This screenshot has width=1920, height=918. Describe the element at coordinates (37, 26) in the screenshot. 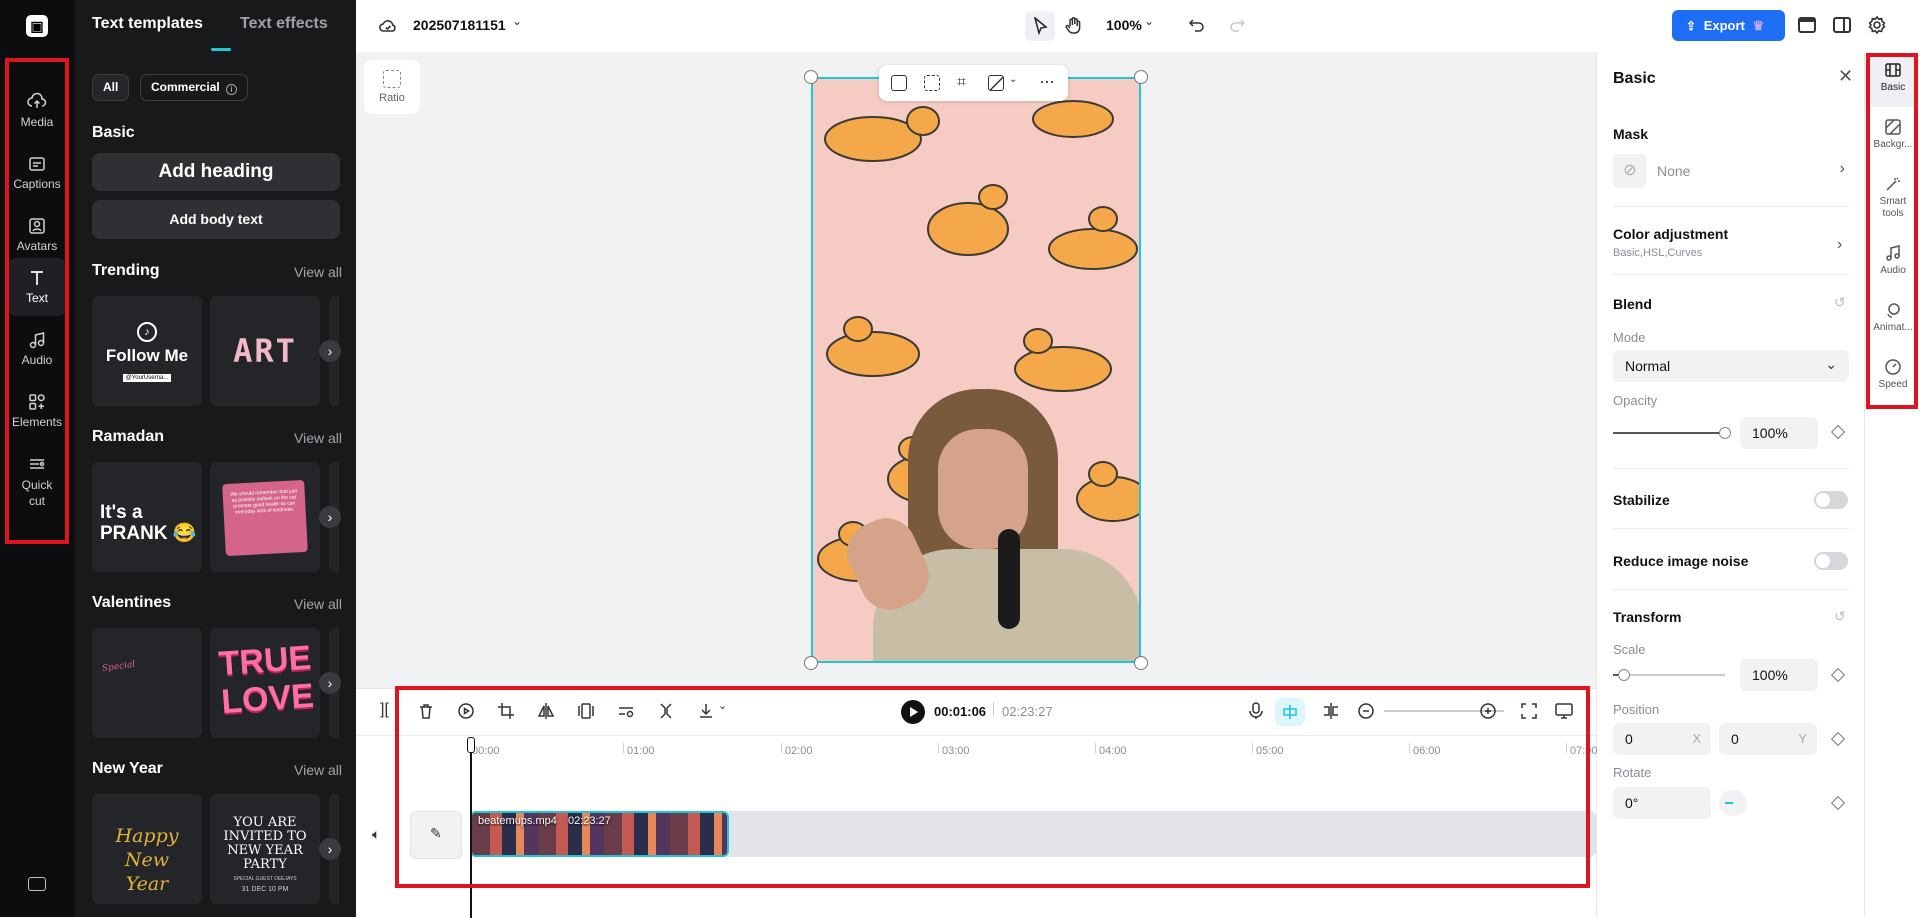

I see `app-logo-icon: ▣` at that location.